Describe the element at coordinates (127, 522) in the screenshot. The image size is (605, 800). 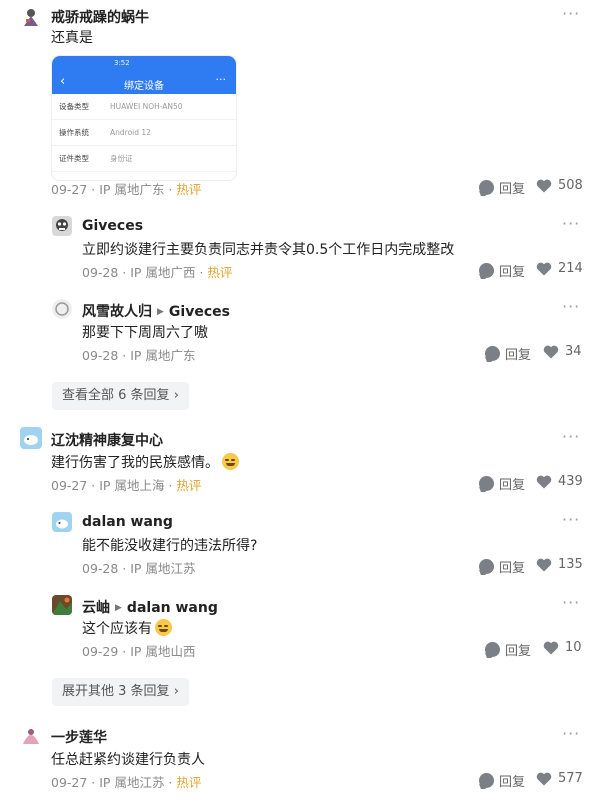
I see `reply-author: dalan wang` at that location.